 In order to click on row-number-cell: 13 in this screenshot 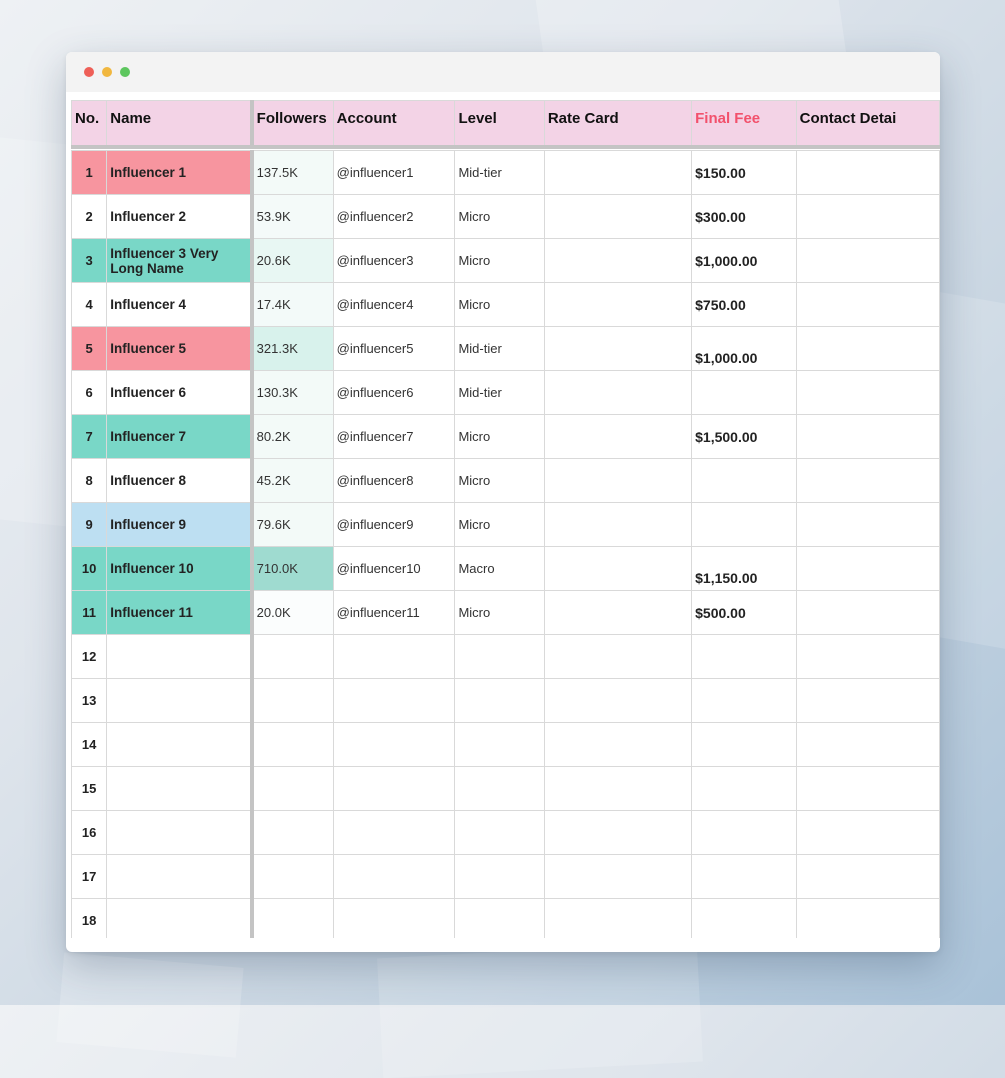, I will do `click(89, 700)`.